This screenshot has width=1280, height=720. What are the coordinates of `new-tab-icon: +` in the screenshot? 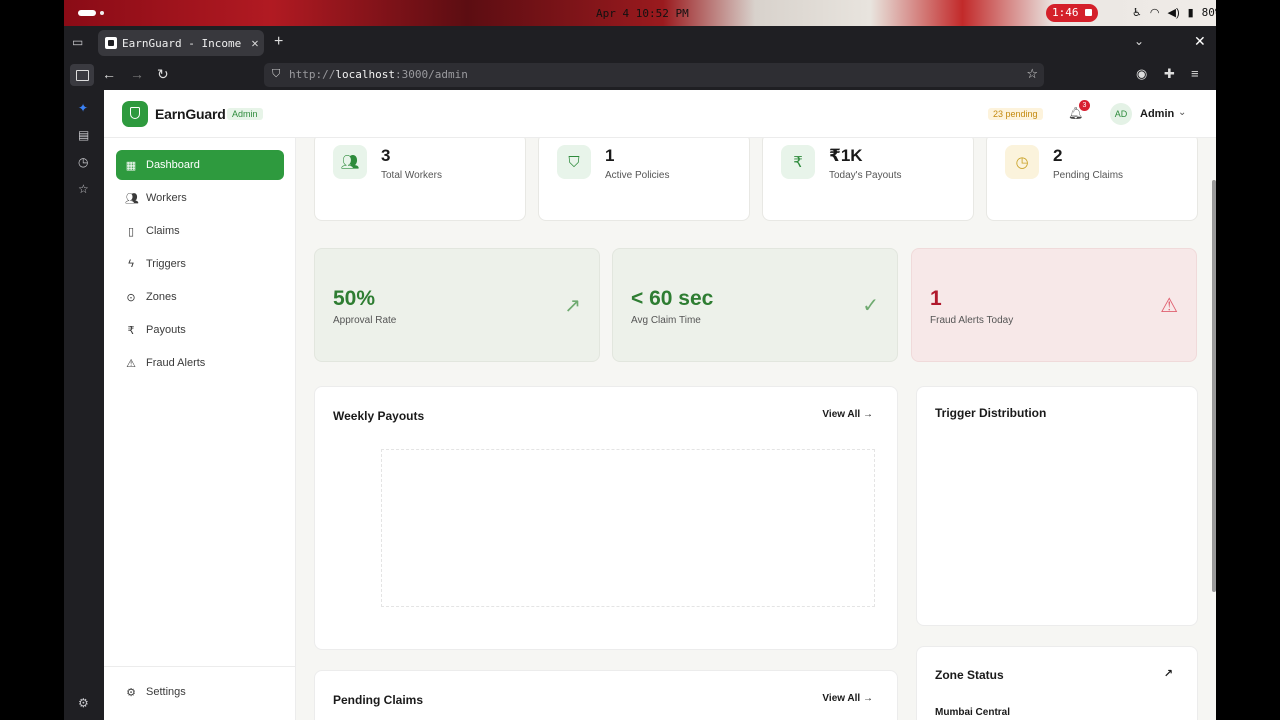 It's located at (278, 42).